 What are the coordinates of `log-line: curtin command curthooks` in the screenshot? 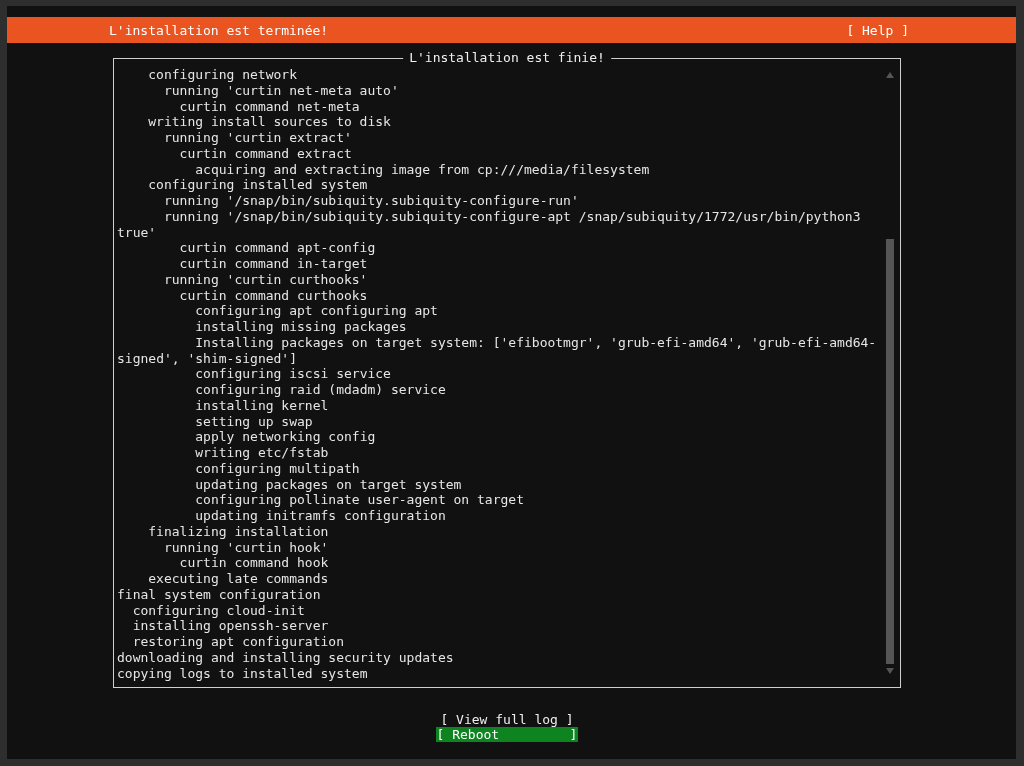 It's located at (273, 295).